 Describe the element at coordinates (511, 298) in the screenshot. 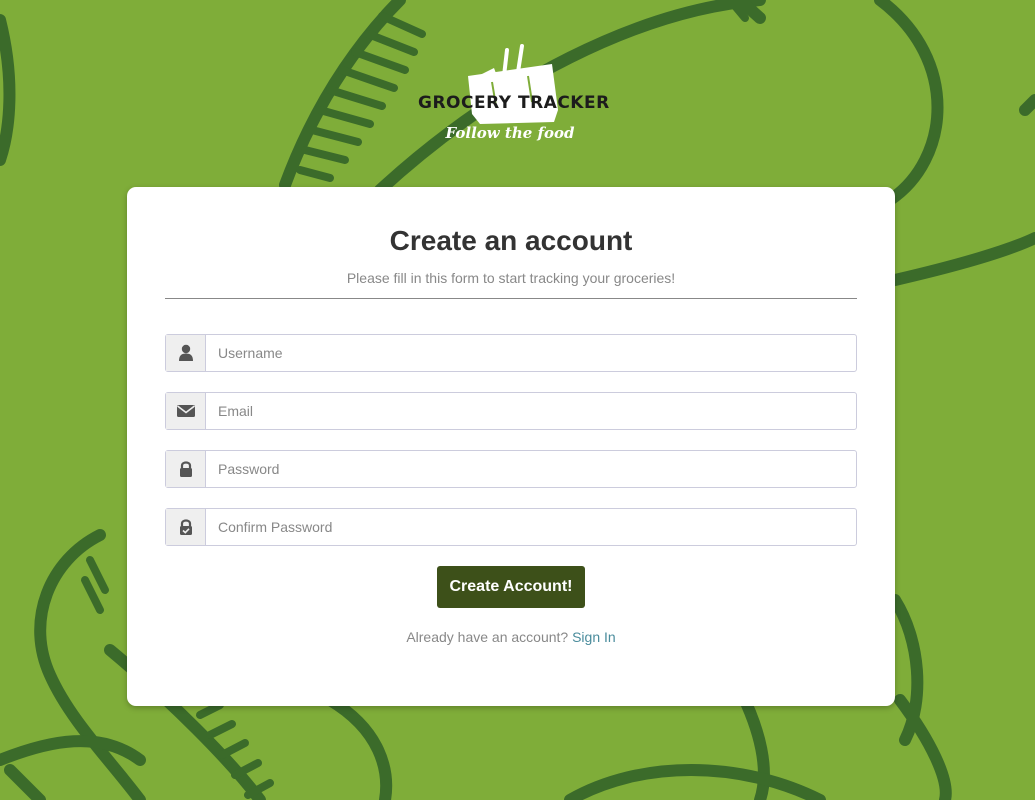

I see `divider` at that location.